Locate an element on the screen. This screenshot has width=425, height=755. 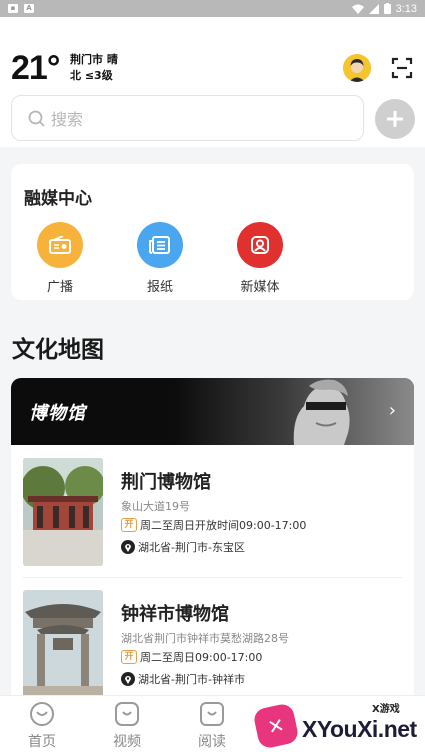
chevron-right-icon: › is located at coordinates (392, 410).